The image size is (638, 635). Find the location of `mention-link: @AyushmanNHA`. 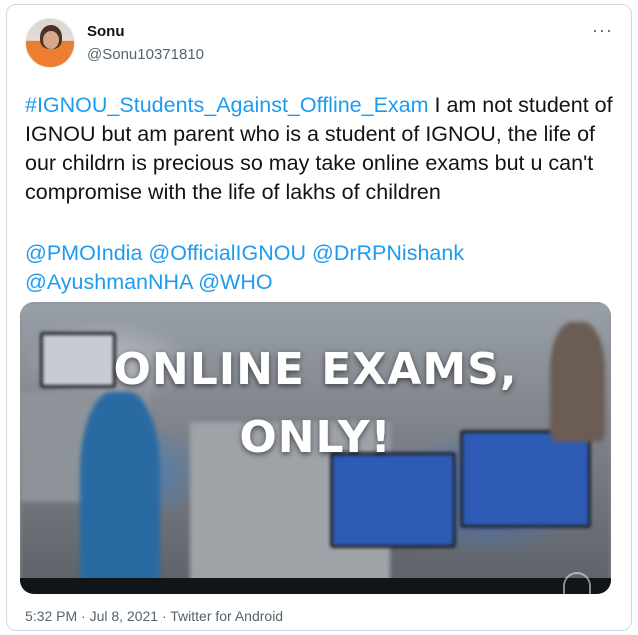

mention-link: @AyushmanNHA is located at coordinates (108, 282).